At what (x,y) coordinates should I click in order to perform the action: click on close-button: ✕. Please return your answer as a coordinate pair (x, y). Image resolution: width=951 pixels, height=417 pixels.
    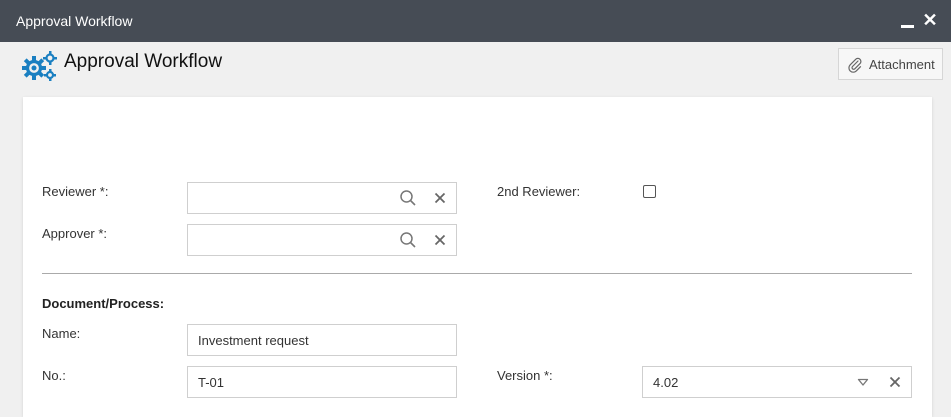
    Looking at the image, I should click on (930, 20).